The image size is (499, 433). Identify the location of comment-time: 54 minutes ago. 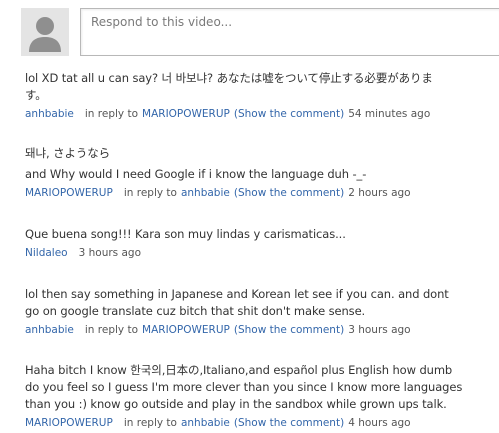
(389, 114).